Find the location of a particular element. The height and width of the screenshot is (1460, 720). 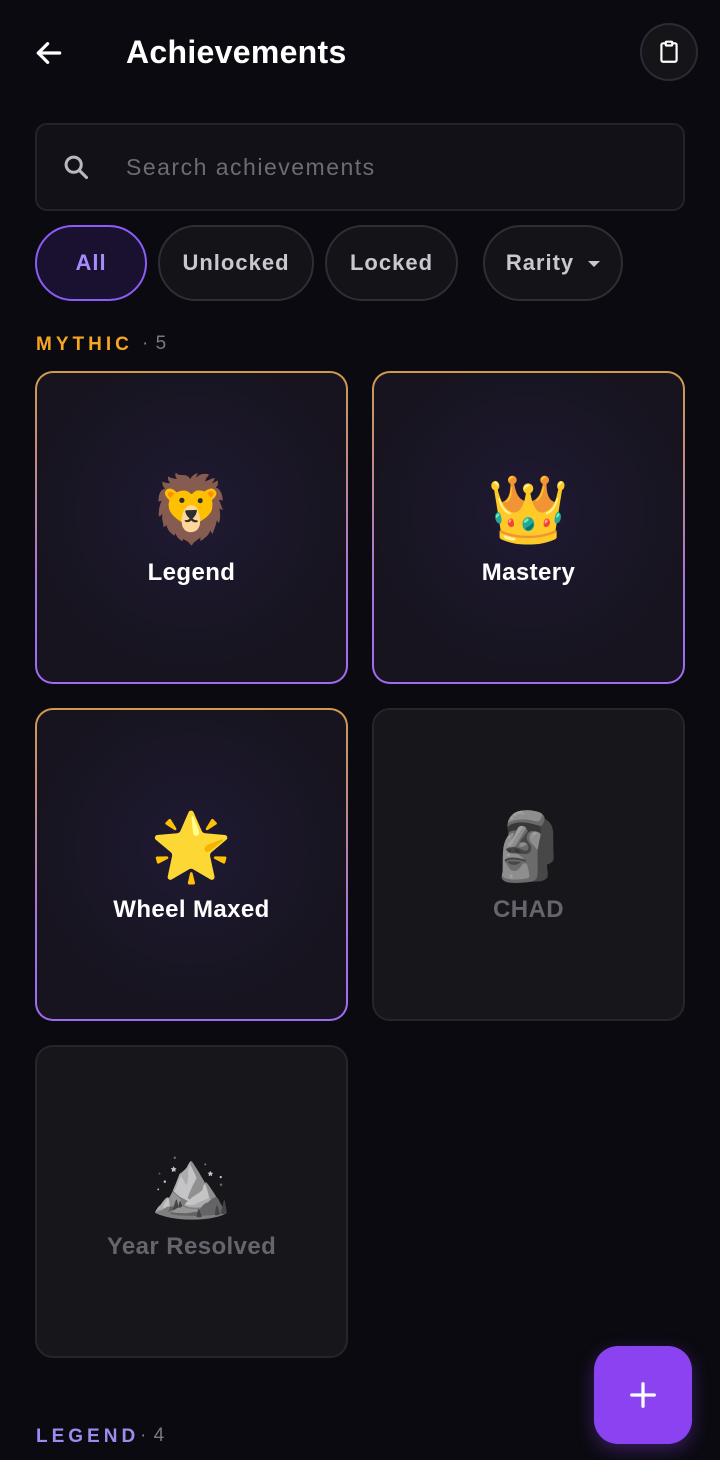

achievement-card-legend: 🦁 Legend is located at coordinates (191, 527).